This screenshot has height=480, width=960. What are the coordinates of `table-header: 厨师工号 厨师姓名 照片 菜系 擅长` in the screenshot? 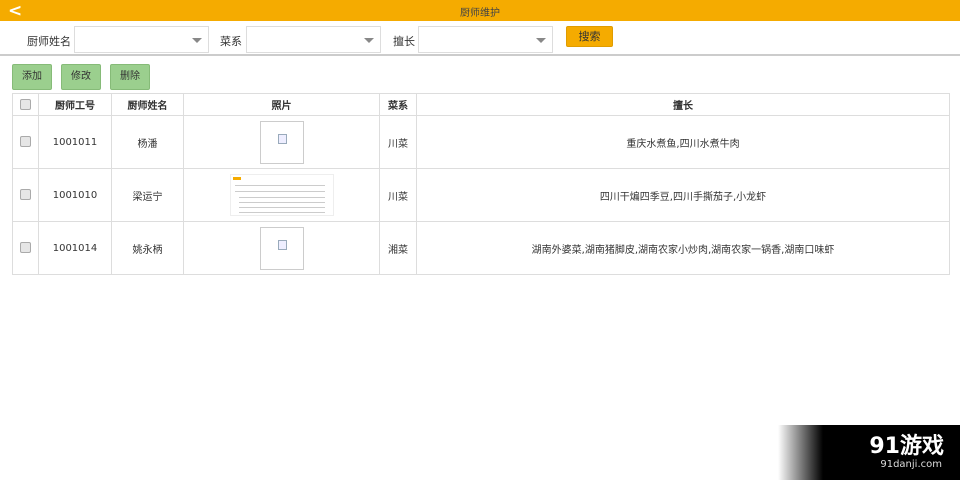 It's located at (481, 104).